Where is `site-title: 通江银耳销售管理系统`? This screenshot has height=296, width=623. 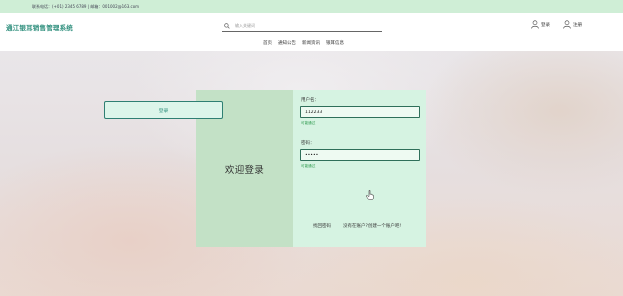
site-title: 通江银耳销售管理系统 is located at coordinates (39, 27).